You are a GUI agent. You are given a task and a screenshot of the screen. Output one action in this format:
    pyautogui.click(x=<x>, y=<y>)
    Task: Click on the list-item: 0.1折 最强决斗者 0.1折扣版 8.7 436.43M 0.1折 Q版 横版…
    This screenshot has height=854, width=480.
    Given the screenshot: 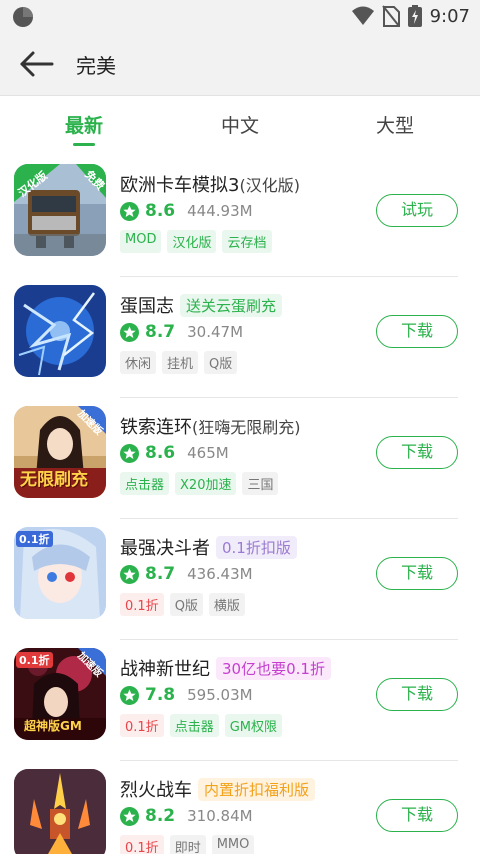 What is the action you would take?
    pyautogui.click(x=240, y=578)
    